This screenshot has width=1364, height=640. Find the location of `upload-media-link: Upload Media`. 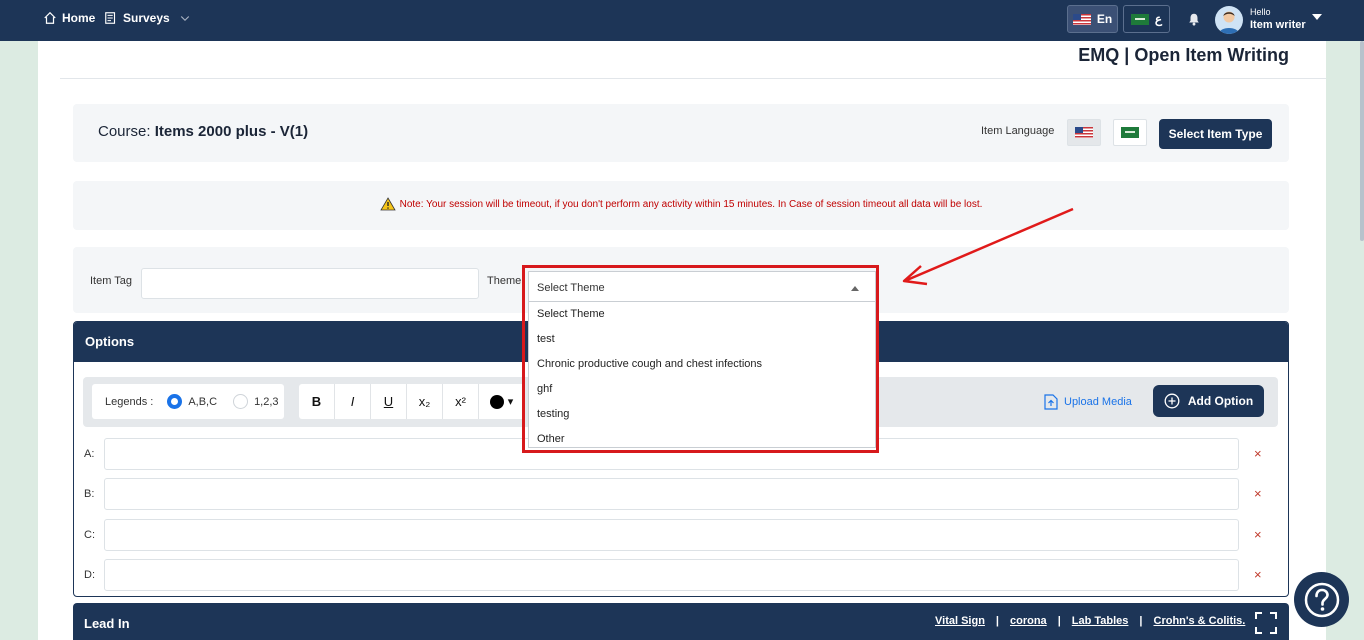

upload-media-link: Upload Media is located at coordinates (1088, 402).